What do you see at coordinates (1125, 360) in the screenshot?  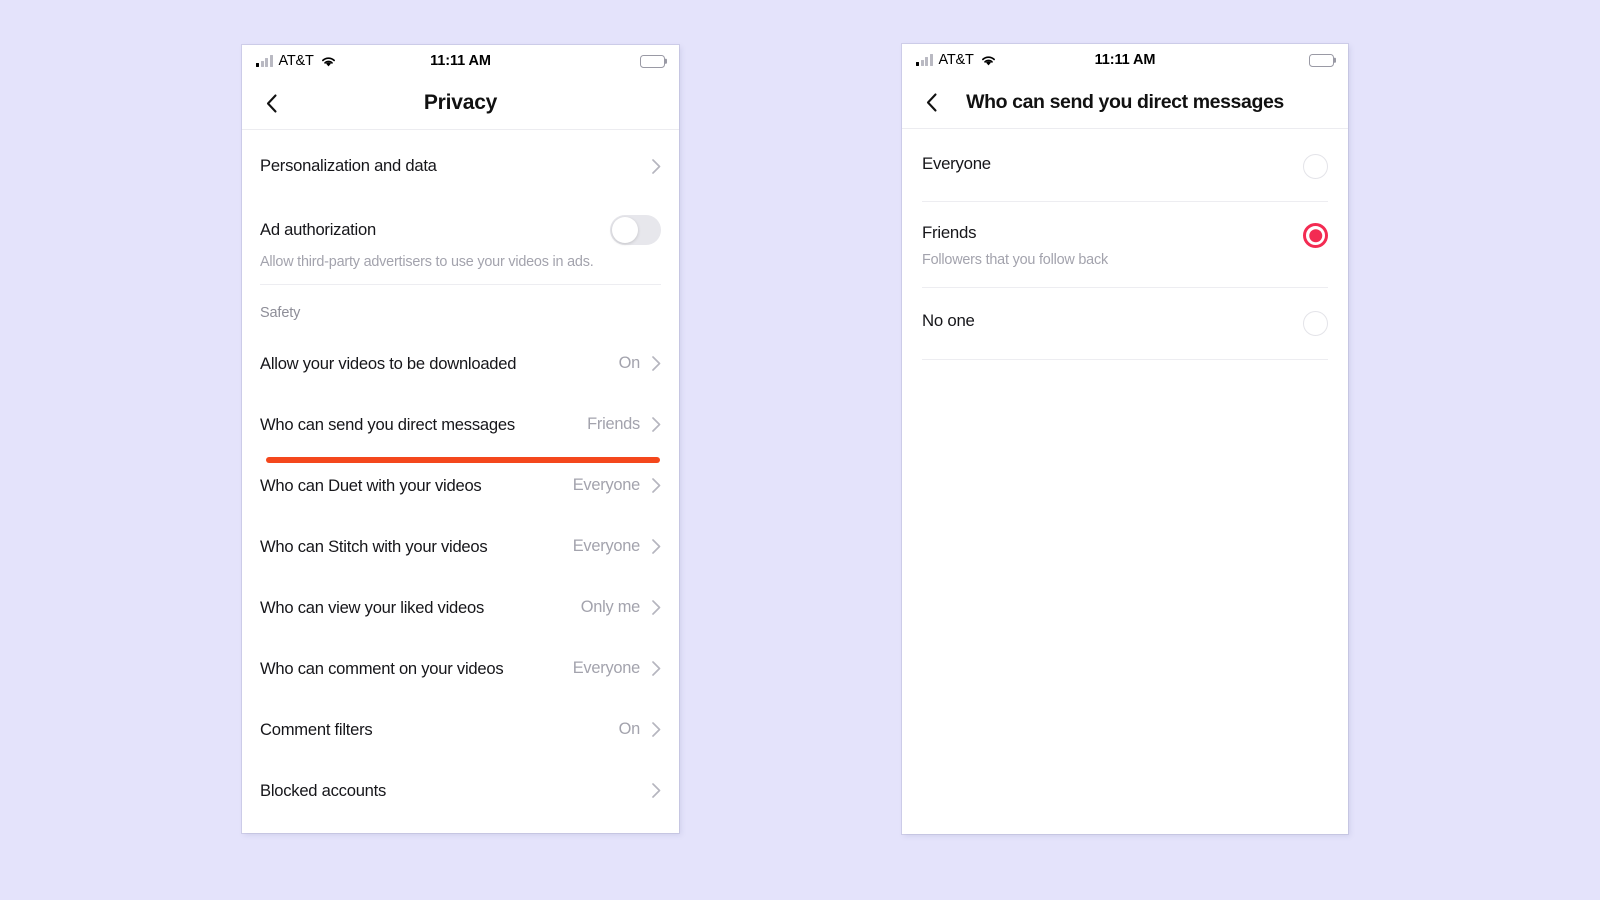 I see `divider` at bounding box center [1125, 360].